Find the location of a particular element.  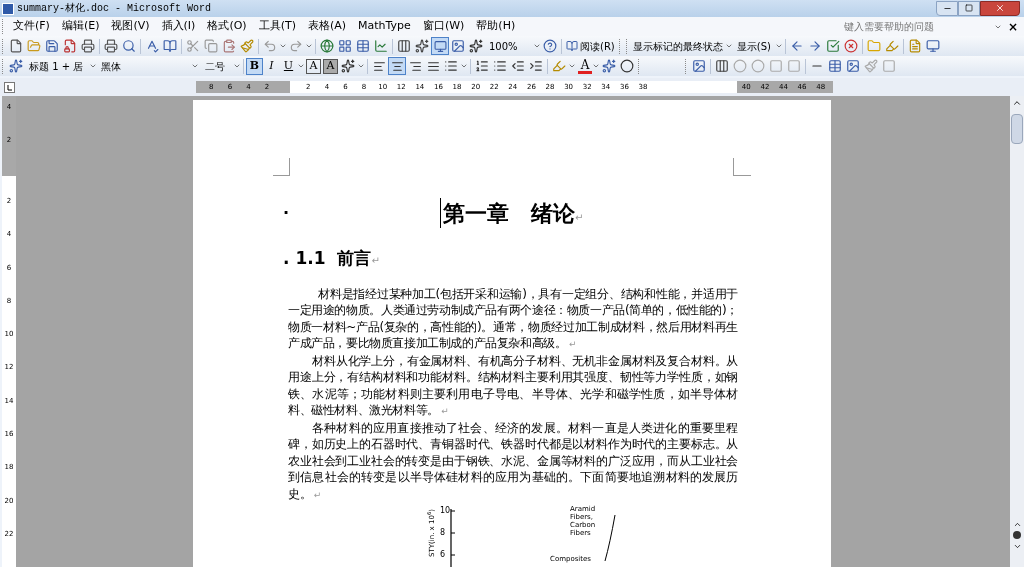

scaling-caret-icon is located at coordinates (361, 66).